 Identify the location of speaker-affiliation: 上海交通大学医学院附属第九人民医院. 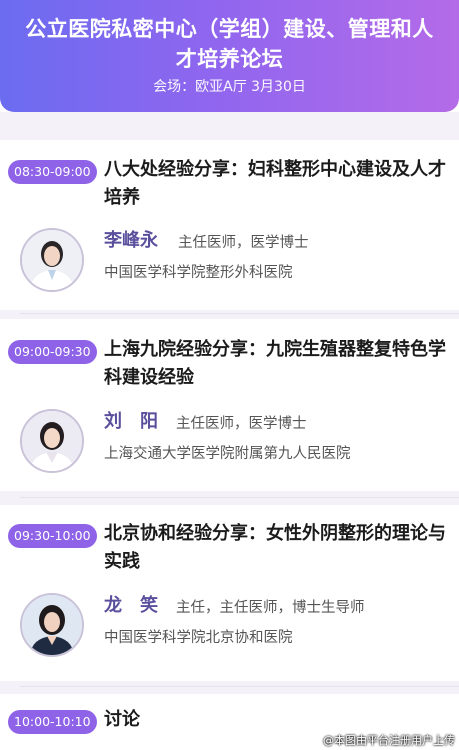
(227, 454).